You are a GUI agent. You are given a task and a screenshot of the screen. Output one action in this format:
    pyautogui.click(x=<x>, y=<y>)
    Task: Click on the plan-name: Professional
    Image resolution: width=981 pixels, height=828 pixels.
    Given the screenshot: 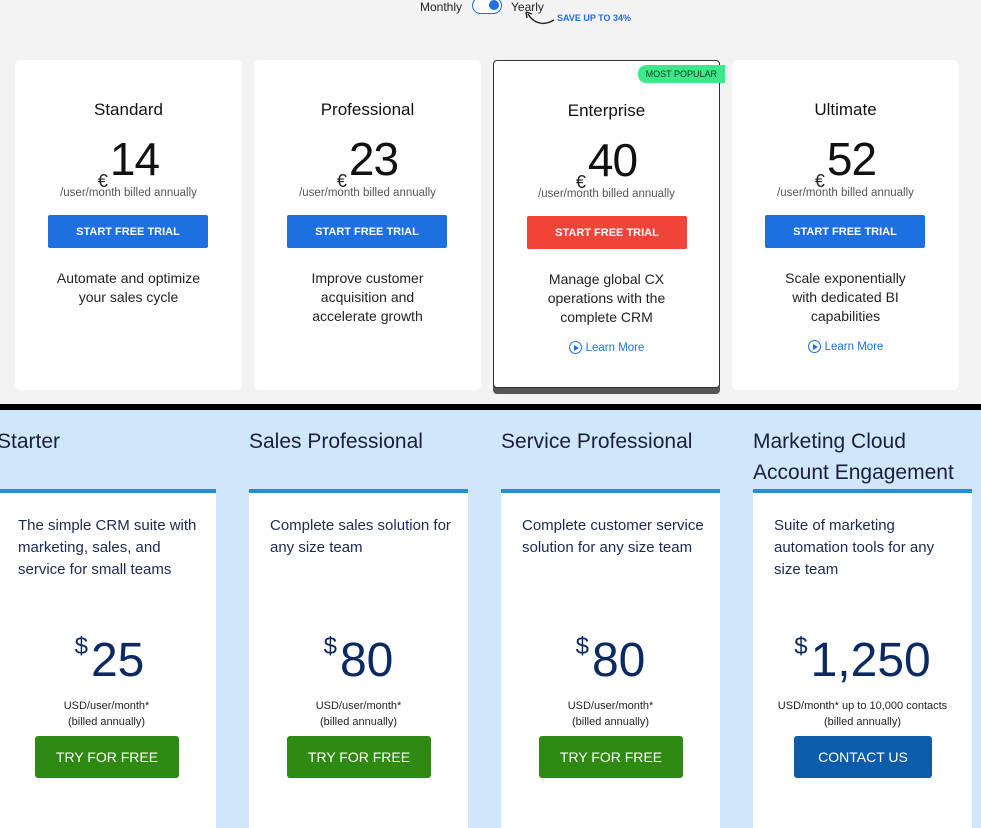 What is the action you would take?
    pyautogui.click(x=367, y=109)
    